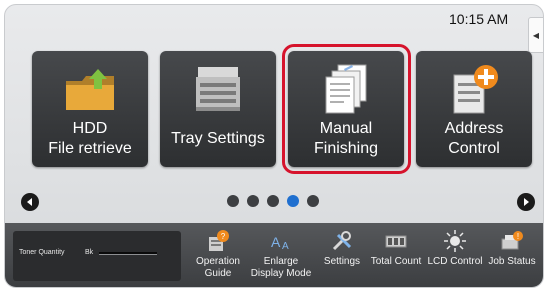  What do you see at coordinates (218, 89) in the screenshot?
I see `printer-tray-icon` at bounding box center [218, 89].